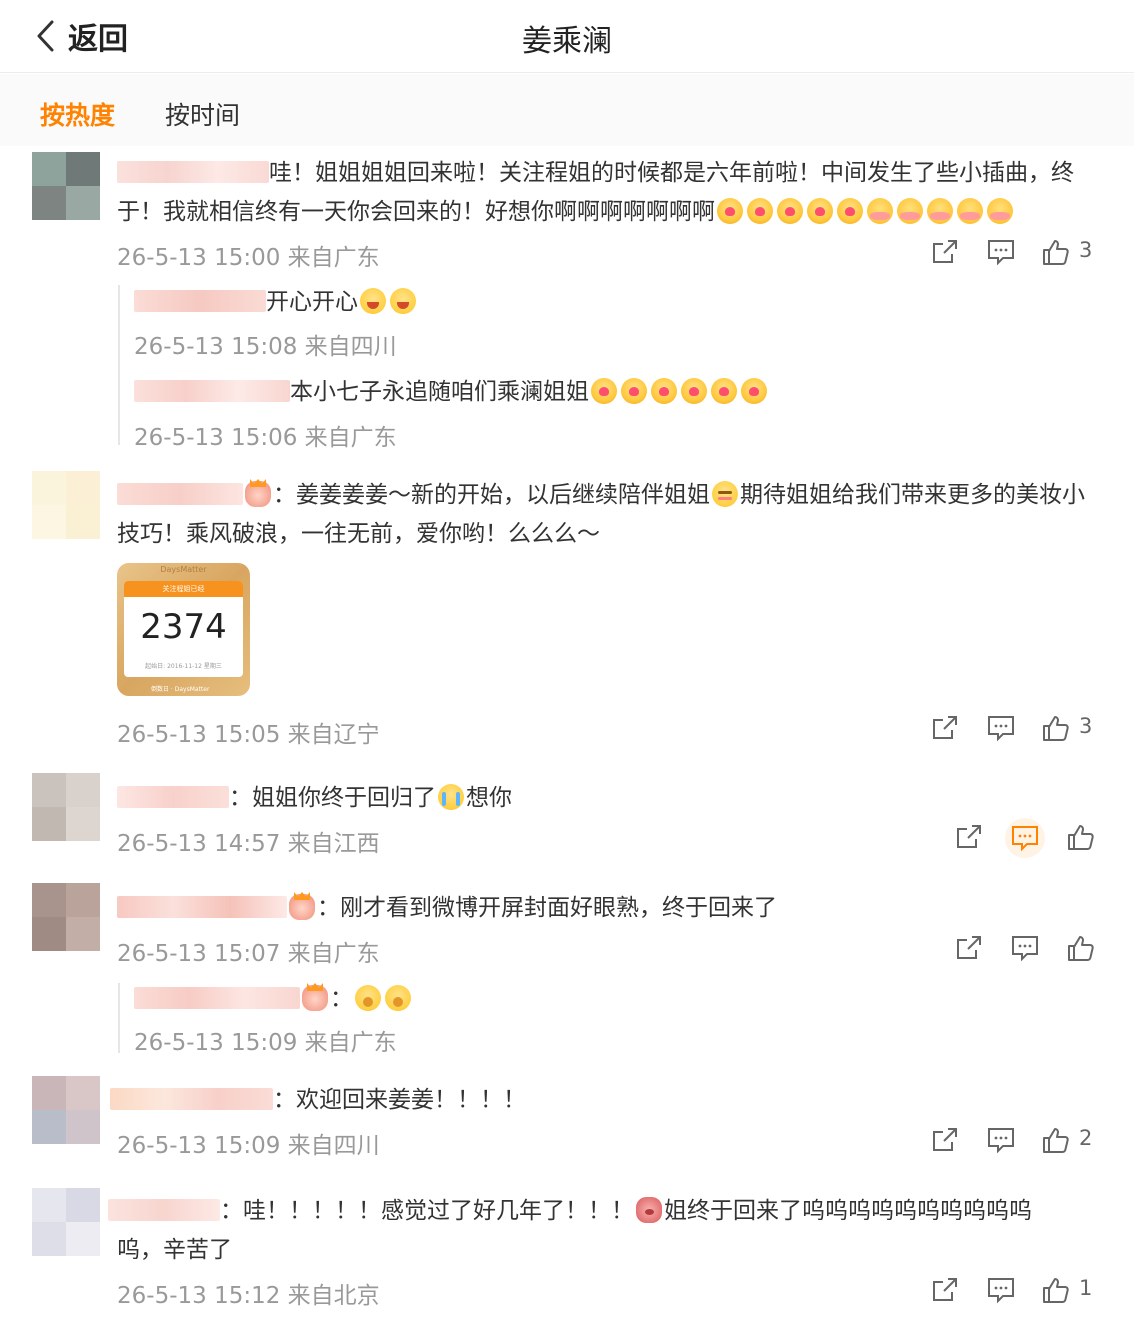 The height and width of the screenshot is (1325, 1134). Describe the element at coordinates (318, 1100) in the screenshot. I see `comment-text: ：欢迎回来姜姜！！！！` at that location.